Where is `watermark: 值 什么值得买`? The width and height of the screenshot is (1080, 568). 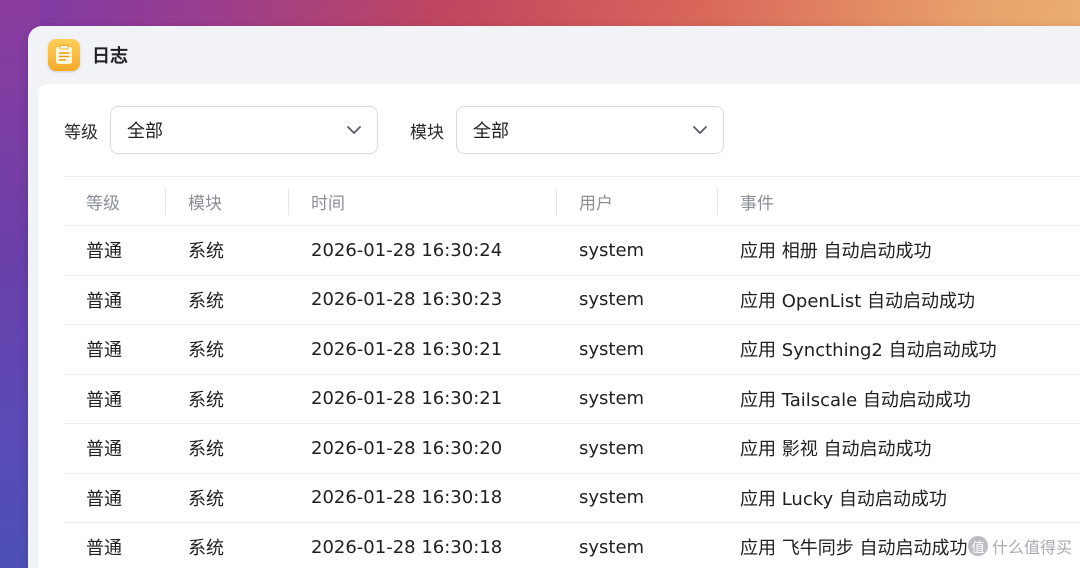 watermark: 值 什么值得买 is located at coordinates (1019, 546).